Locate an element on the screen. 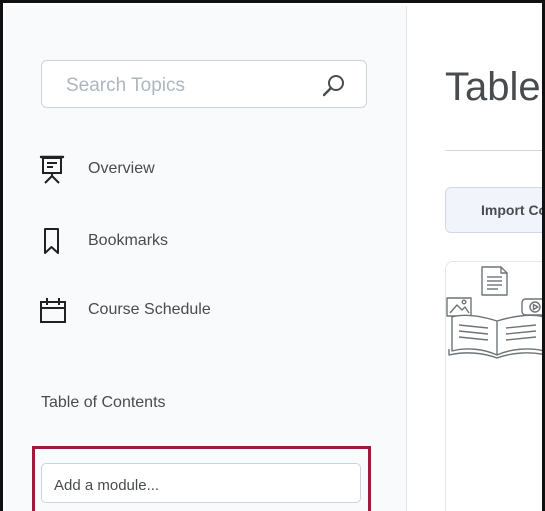  search-input is located at coordinates (186, 86).